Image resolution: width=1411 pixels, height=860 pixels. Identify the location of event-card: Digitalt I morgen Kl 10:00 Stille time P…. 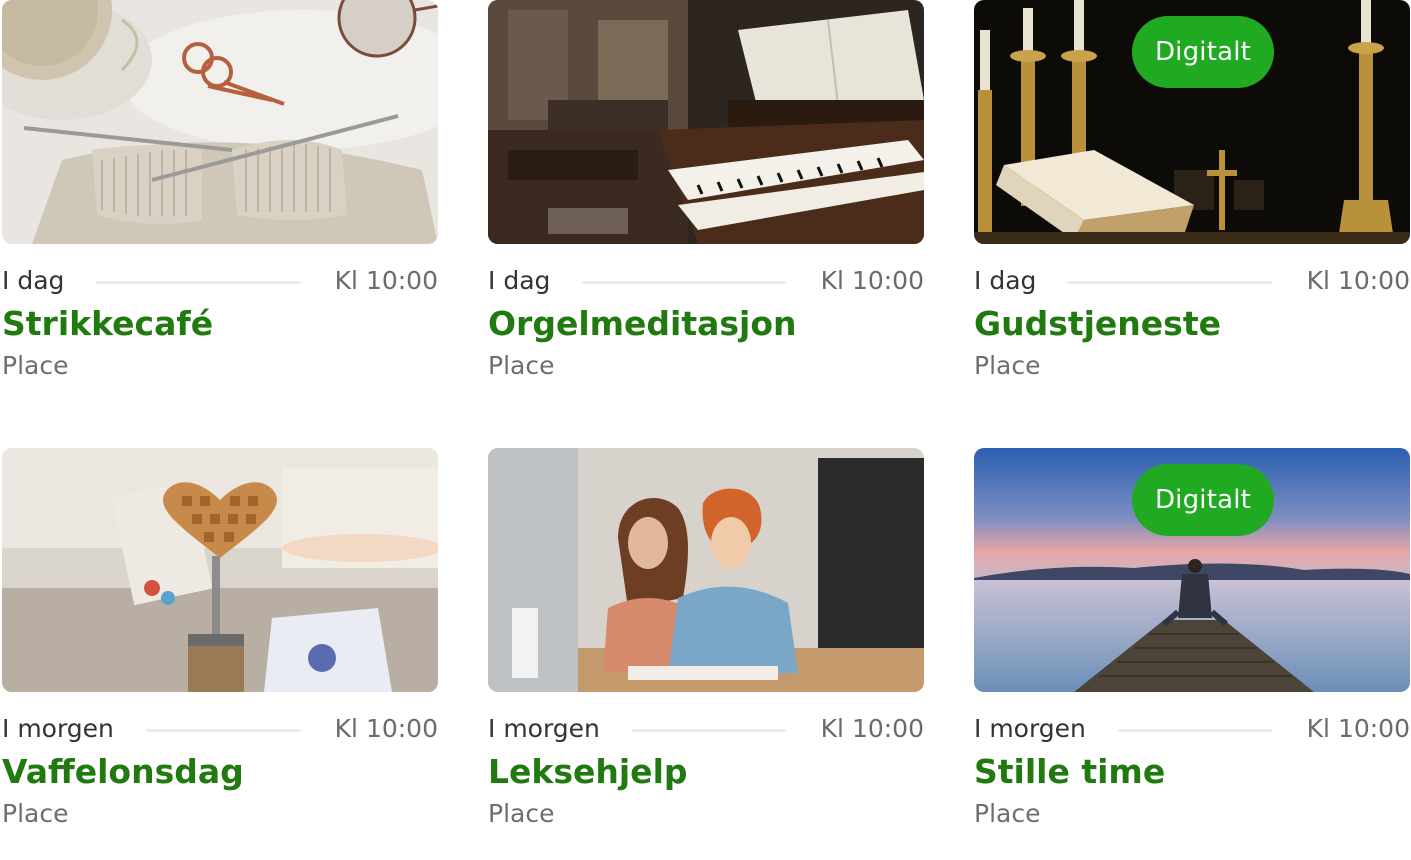
(1192, 640).